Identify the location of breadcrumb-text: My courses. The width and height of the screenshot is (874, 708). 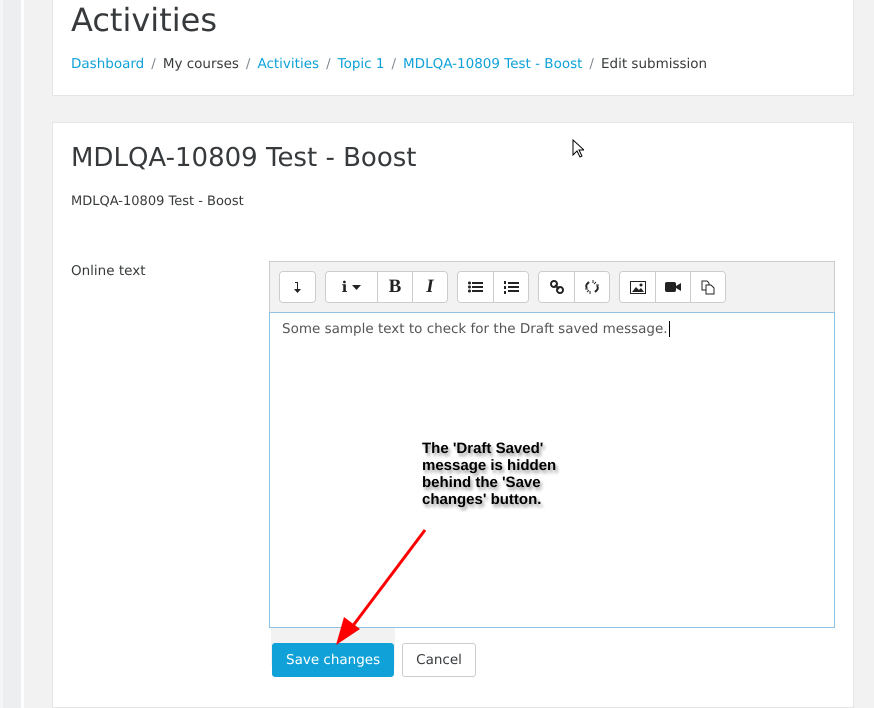
(200, 64).